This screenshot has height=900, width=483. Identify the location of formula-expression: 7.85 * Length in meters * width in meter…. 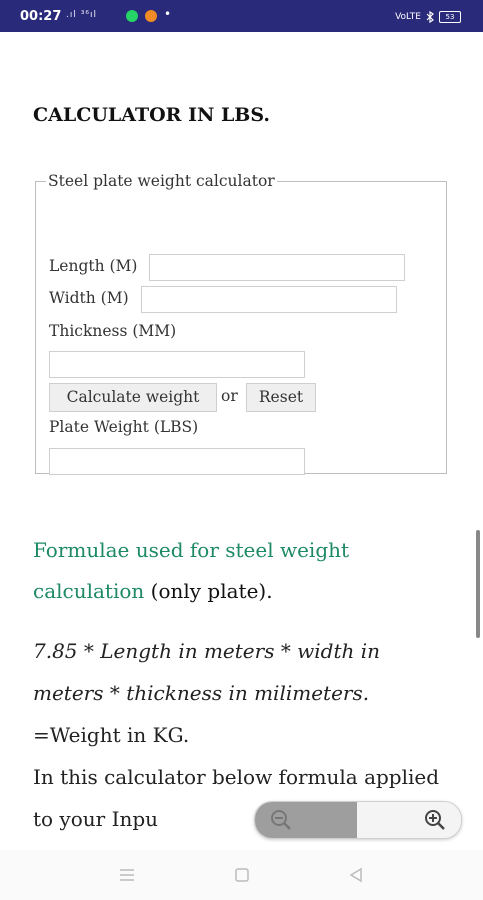
(207, 672).